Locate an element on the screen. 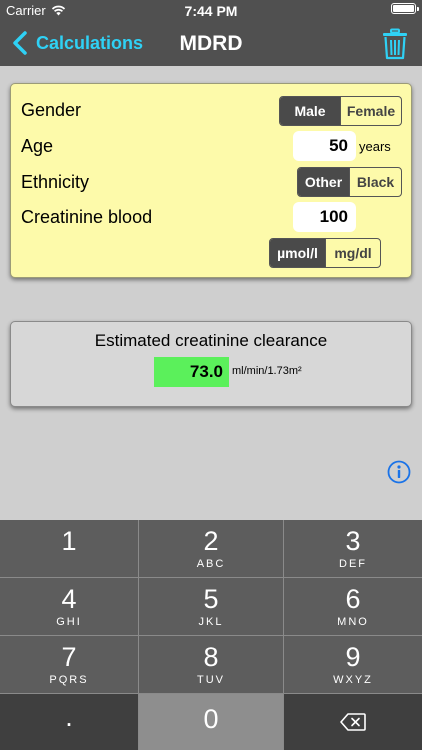  nav-bar: Calculations MDRD is located at coordinates (211, 44).